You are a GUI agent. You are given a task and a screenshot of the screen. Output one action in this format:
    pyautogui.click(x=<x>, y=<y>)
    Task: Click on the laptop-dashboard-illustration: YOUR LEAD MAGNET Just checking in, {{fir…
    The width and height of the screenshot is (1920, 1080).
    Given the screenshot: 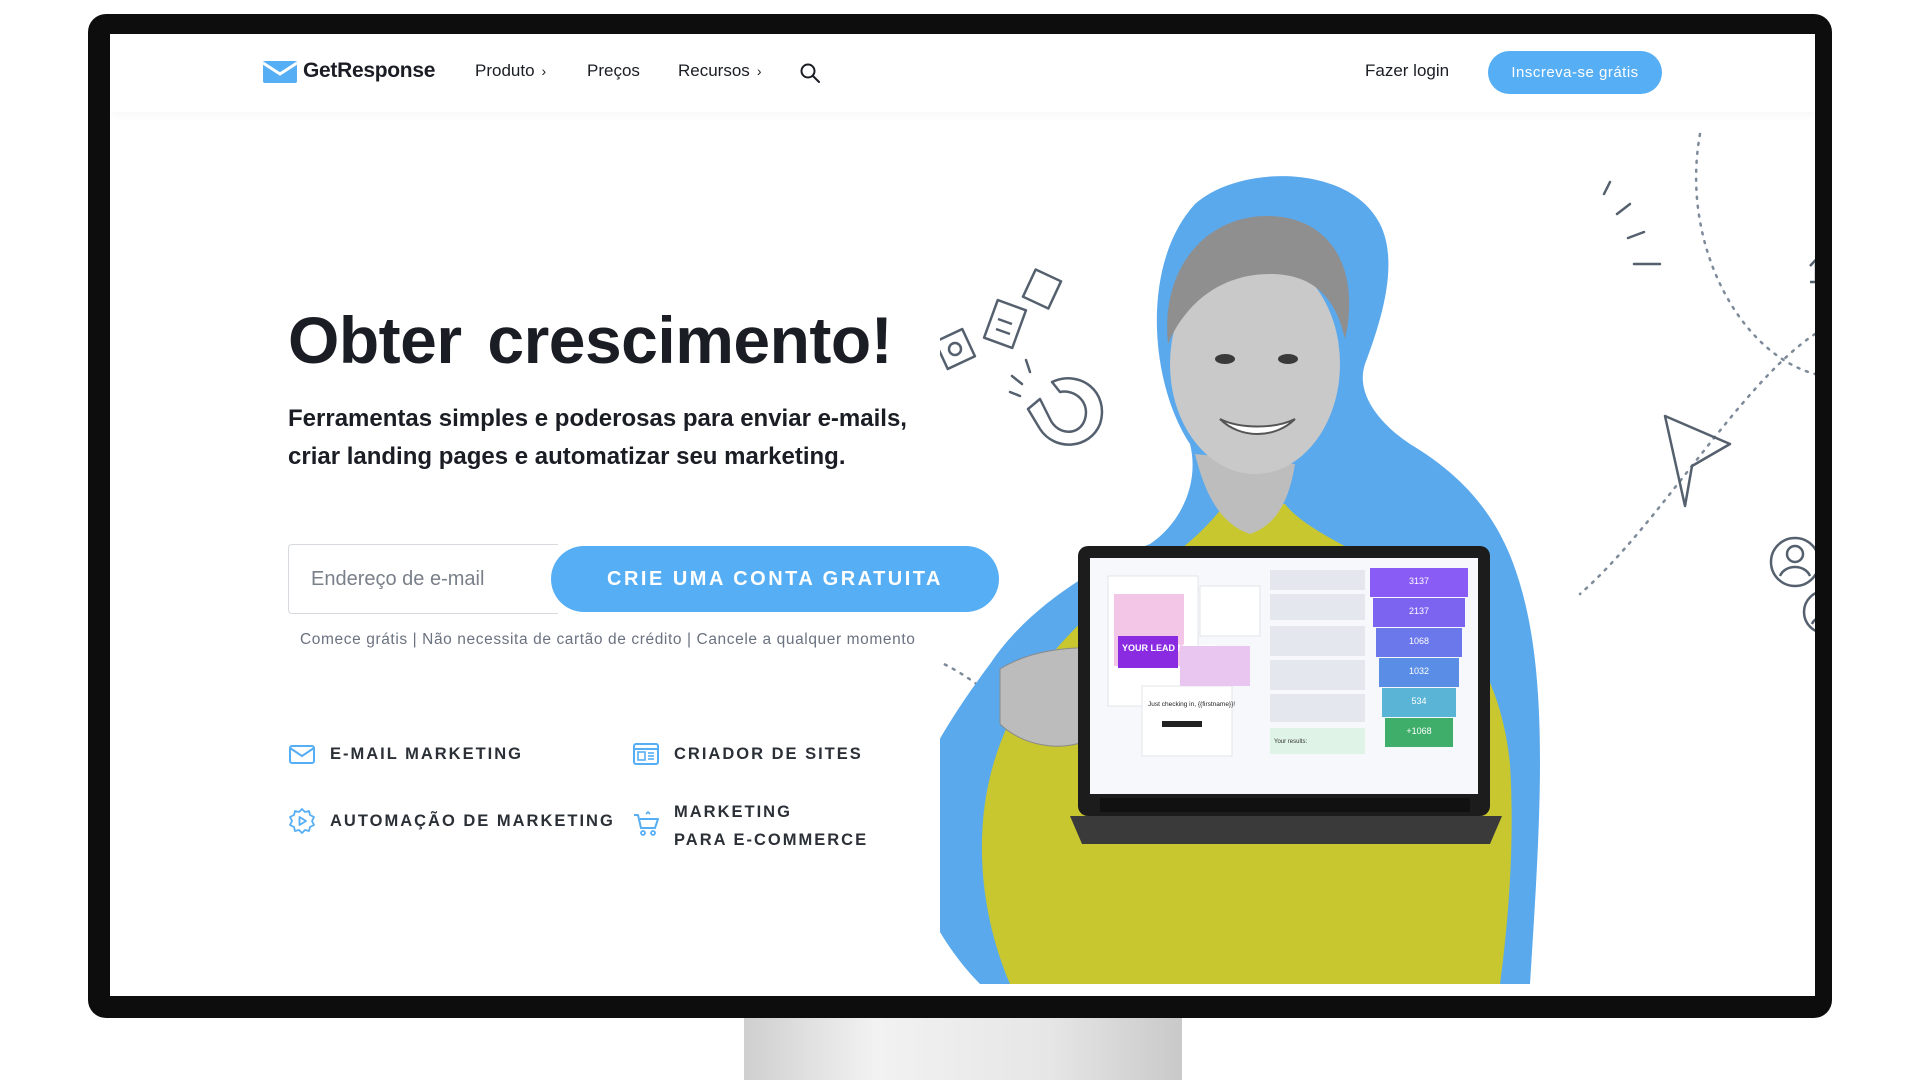 What is the action you would take?
    pyautogui.click(x=1286, y=695)
    